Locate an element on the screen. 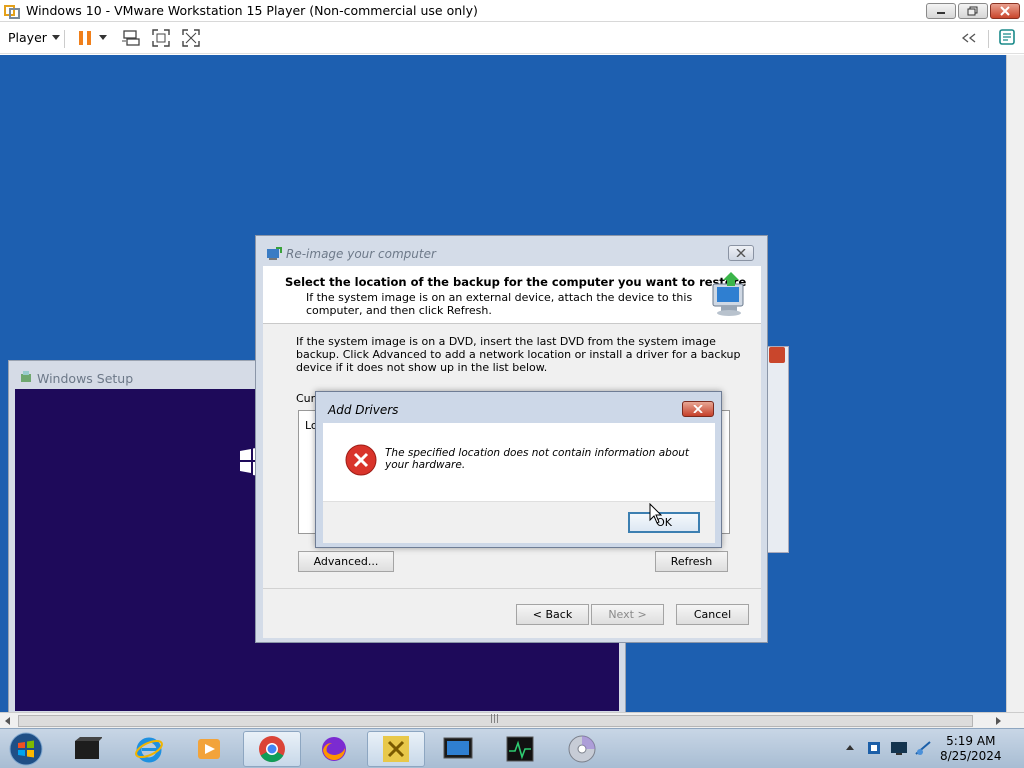 The image size is (1024, 768). setup-icon is located at coordinates (26, 376).